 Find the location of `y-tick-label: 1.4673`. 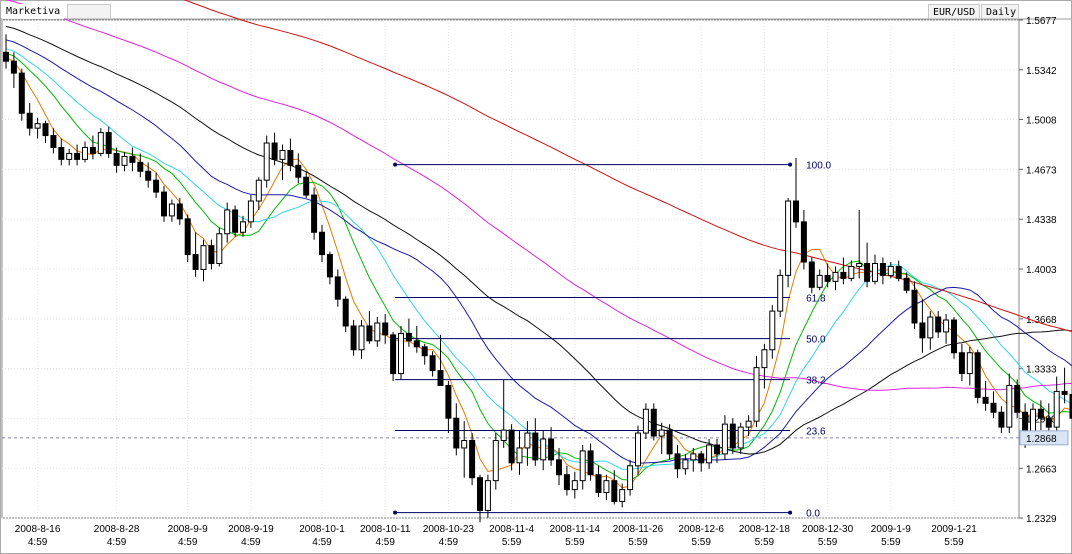

y-tick-label: 1.4673 is located at coordinates (1041, 170).